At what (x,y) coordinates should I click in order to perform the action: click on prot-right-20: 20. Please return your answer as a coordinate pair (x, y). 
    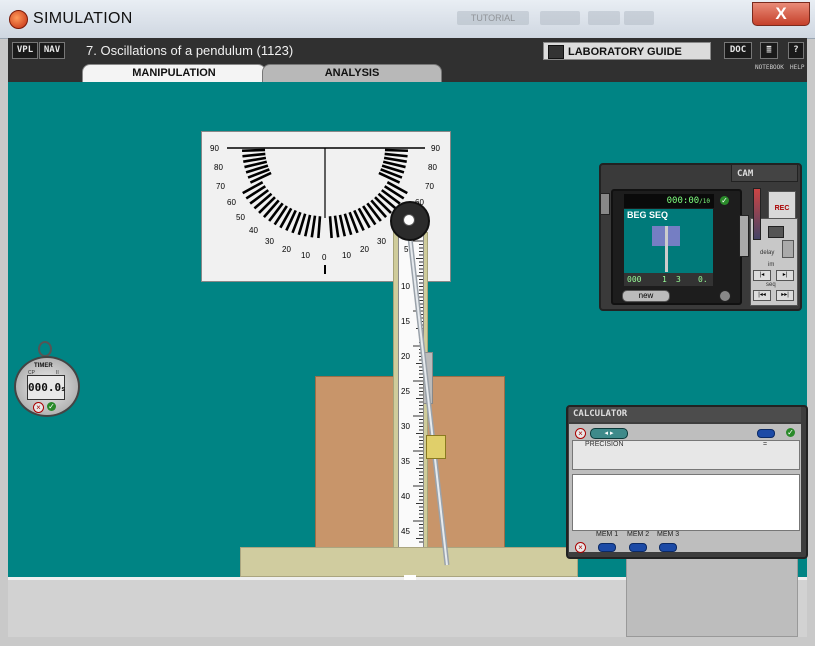
    Looking at the image, I should click on (364, 249).